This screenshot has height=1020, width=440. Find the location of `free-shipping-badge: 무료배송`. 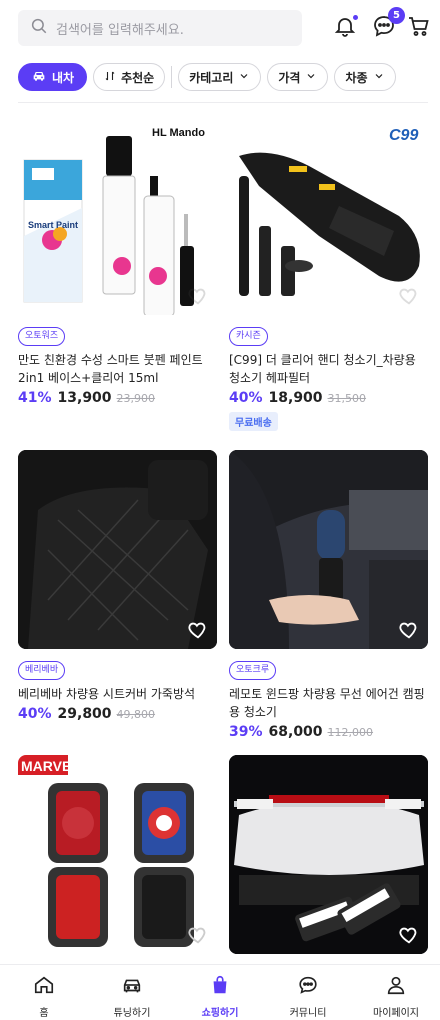

free-shipping-badge: 무료배송 is located at coordinates (253, 421).